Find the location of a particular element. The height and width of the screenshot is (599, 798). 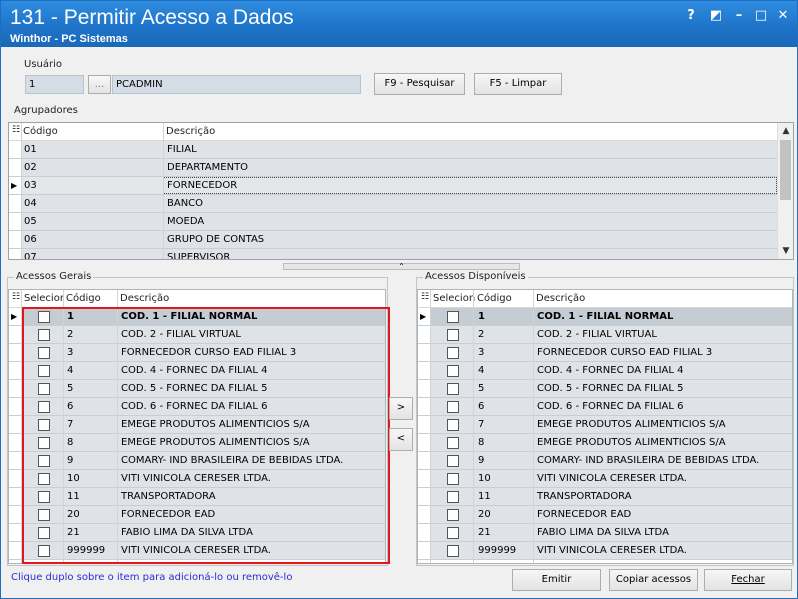

access-row: ▶ 1 COD. 1 - FILIAL NORMAL is located at coordinates (605, 317).